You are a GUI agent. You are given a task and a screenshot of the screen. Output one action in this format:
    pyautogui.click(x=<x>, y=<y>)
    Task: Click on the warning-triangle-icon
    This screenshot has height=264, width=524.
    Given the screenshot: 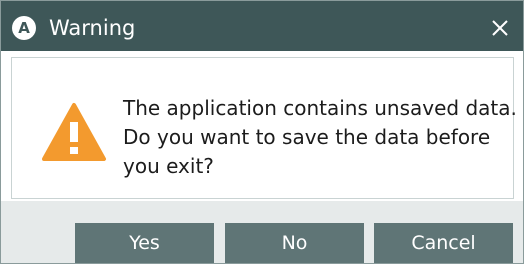 What is the action you would take?
    pyautogui.click(x=74, y=132)
    